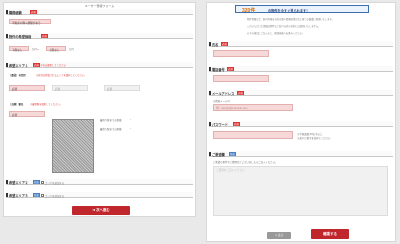  I want to click on intro-text-2: 入力いただいた情報は物件のご紹介以外の目的には使用いたしません。, so click(284, 27).